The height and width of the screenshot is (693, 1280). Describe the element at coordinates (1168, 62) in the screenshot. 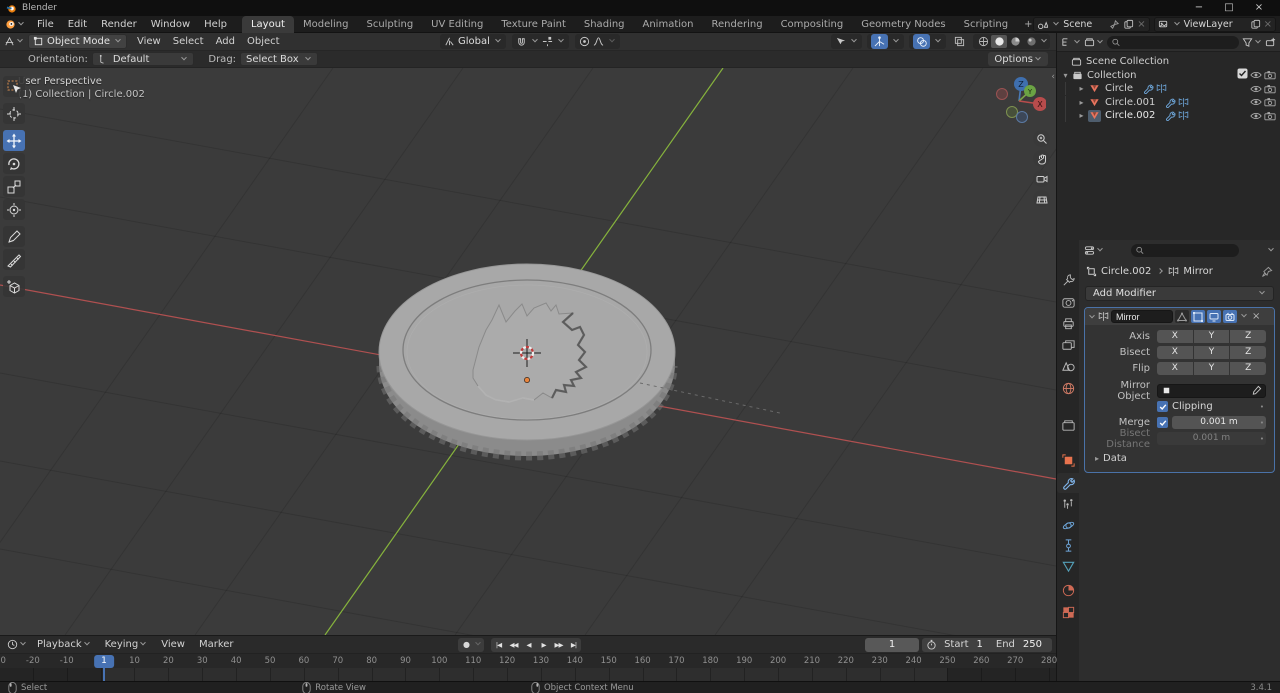

I see `outliner-row-scene-collection: Scene Collection` at that location.